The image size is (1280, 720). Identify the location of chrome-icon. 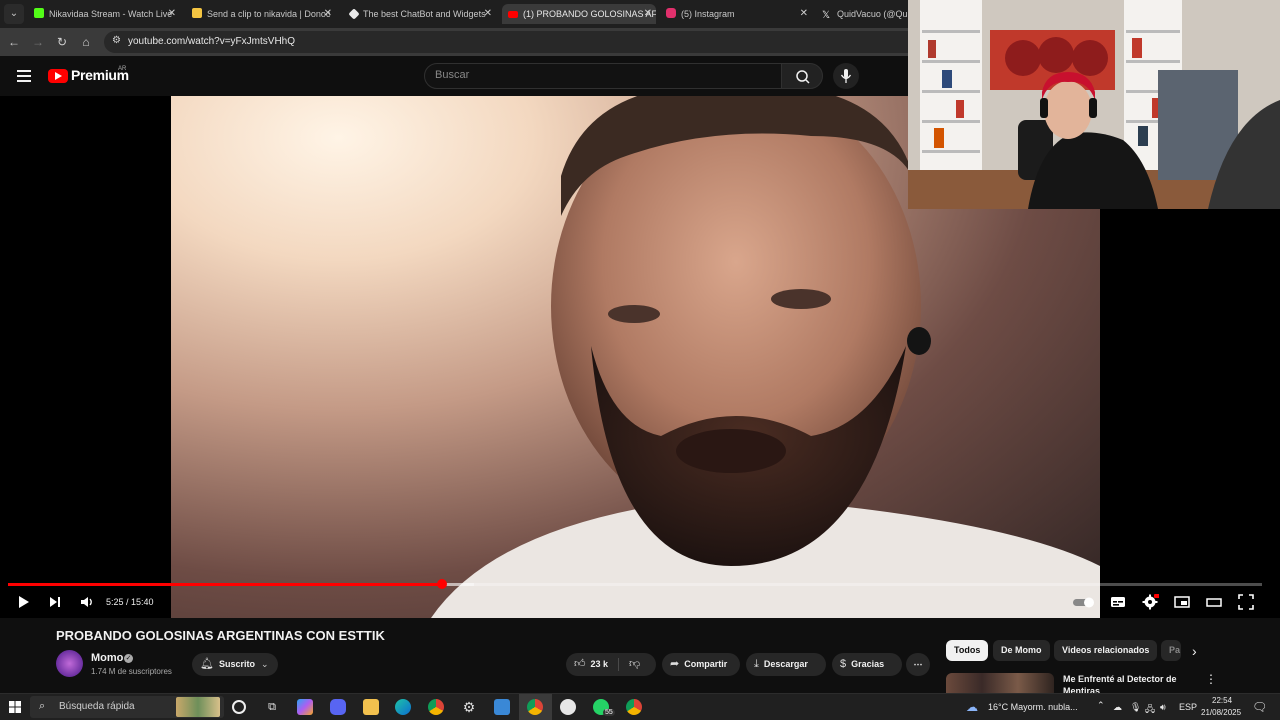
(436, 707).